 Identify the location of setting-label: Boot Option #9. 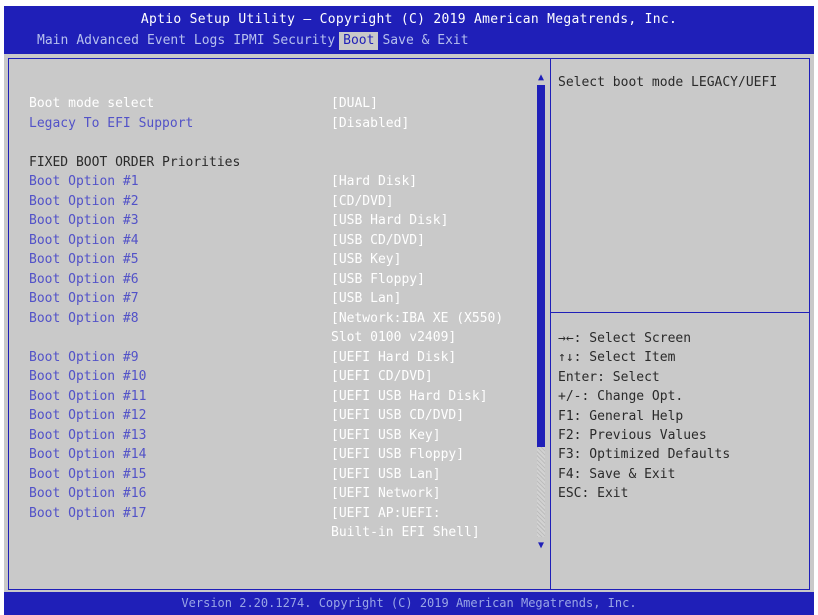
(84, 357).